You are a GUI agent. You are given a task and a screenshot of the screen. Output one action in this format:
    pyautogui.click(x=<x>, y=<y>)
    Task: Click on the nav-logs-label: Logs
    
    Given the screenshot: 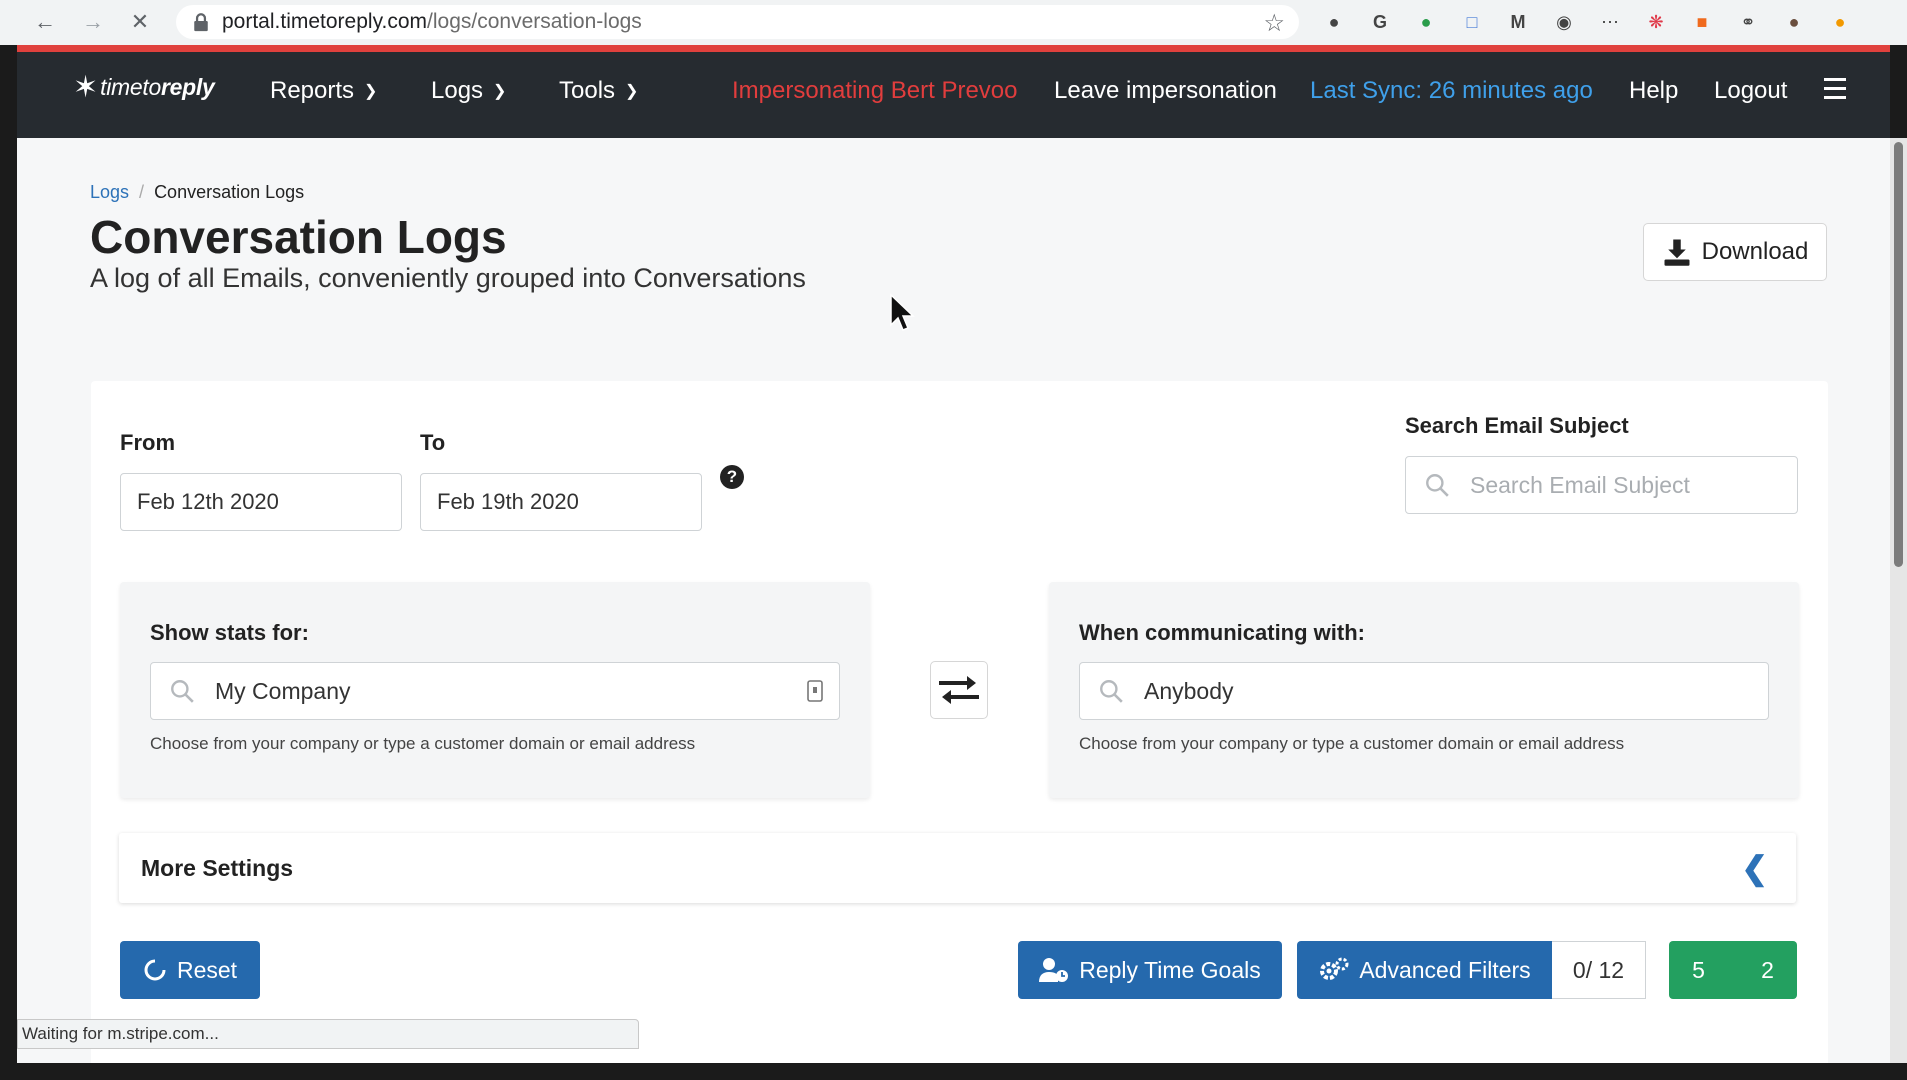 What is the action you would take?
    pyautogui.click(x=457, y=90)
    